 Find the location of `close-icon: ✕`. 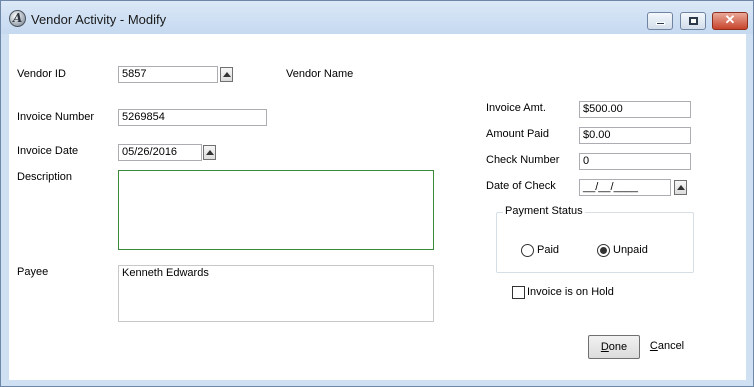

close-icon: ✕ is located at coordinates (730, 19).